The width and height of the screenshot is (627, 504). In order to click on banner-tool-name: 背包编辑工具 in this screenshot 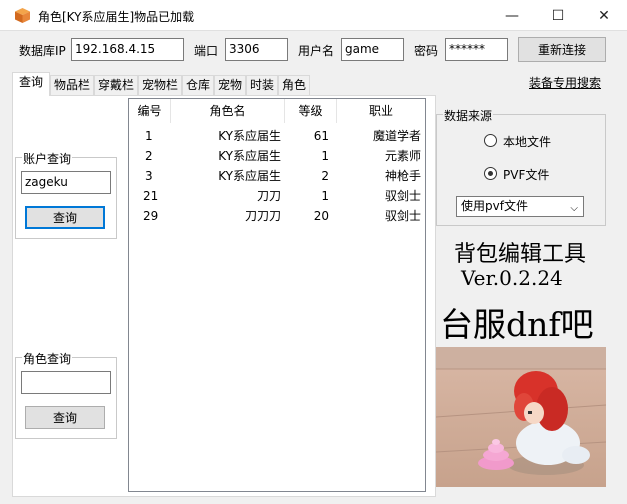, I will do `click(520, 254)`.